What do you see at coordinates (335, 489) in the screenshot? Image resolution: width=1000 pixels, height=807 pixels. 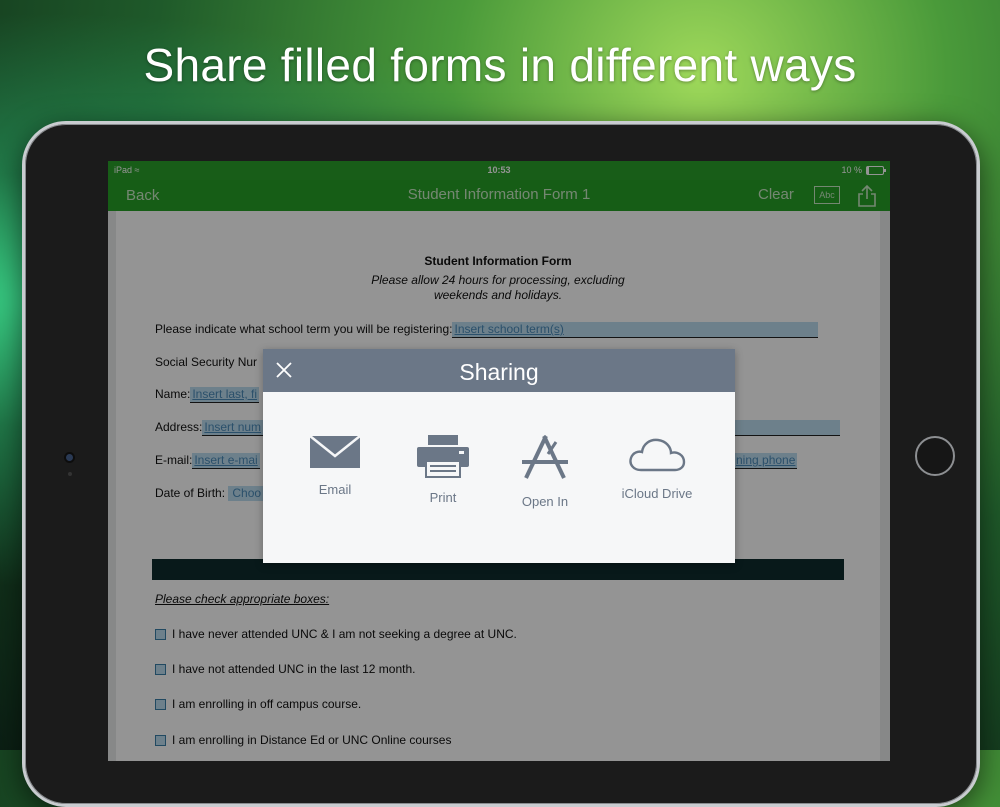 I see `email-label: Email` at bounding box center [335, 489].